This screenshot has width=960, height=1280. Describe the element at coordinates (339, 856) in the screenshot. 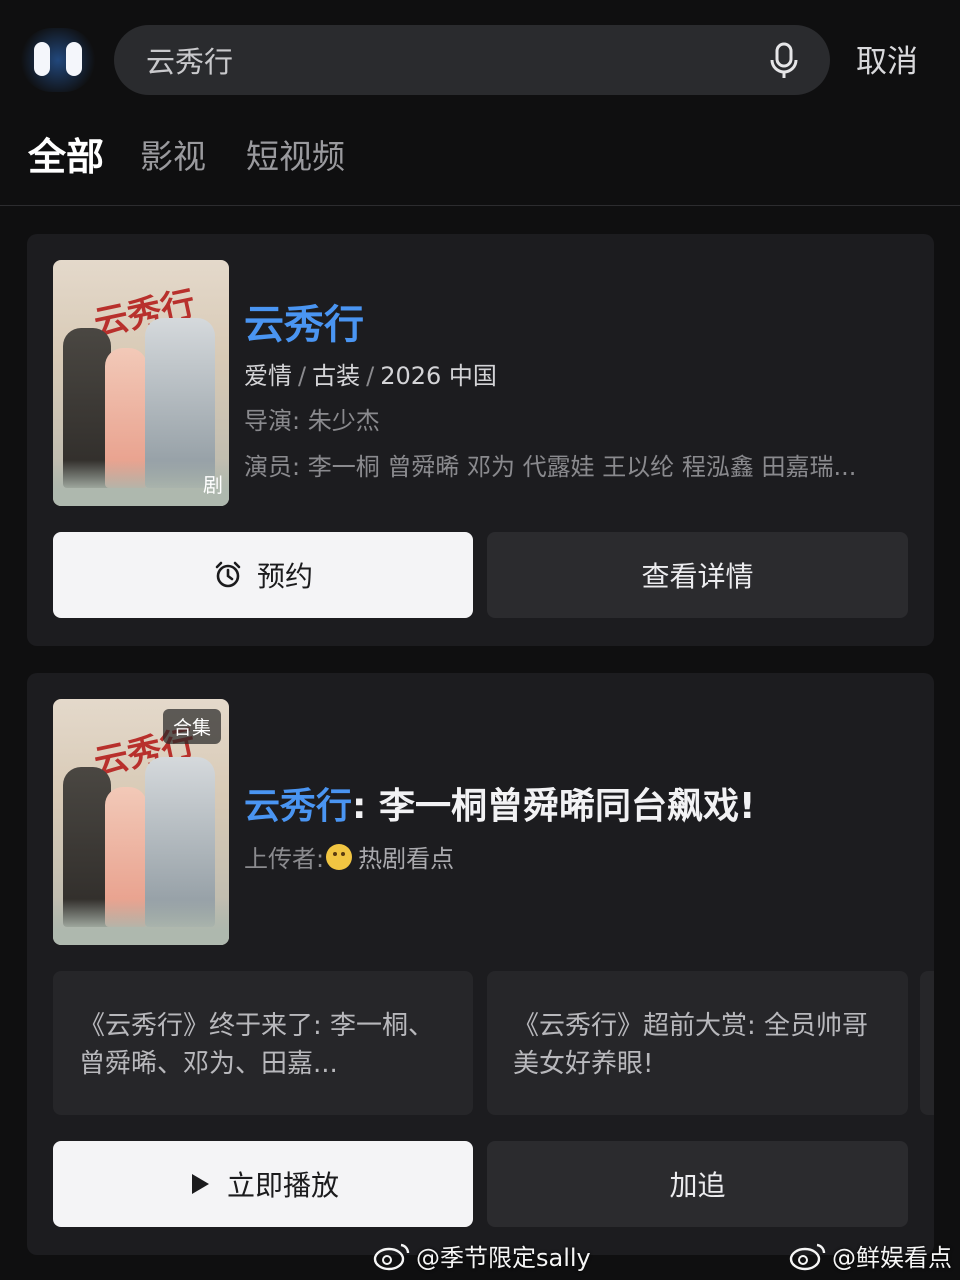

I see `uploader-avatar-icon` at that location.